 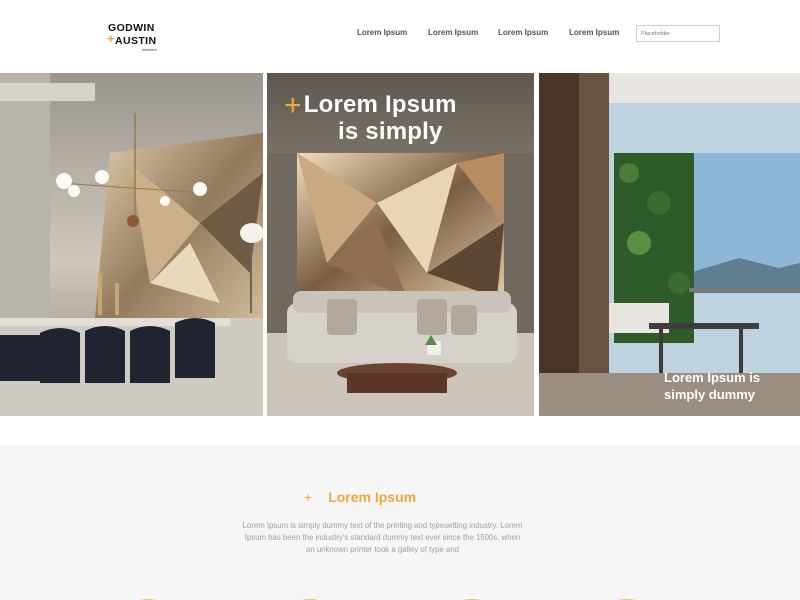 What do you see at coordinates (149, 49) in the screenshot?
I see `logo-tagline: Interiors` at bounding box center [149, 49].